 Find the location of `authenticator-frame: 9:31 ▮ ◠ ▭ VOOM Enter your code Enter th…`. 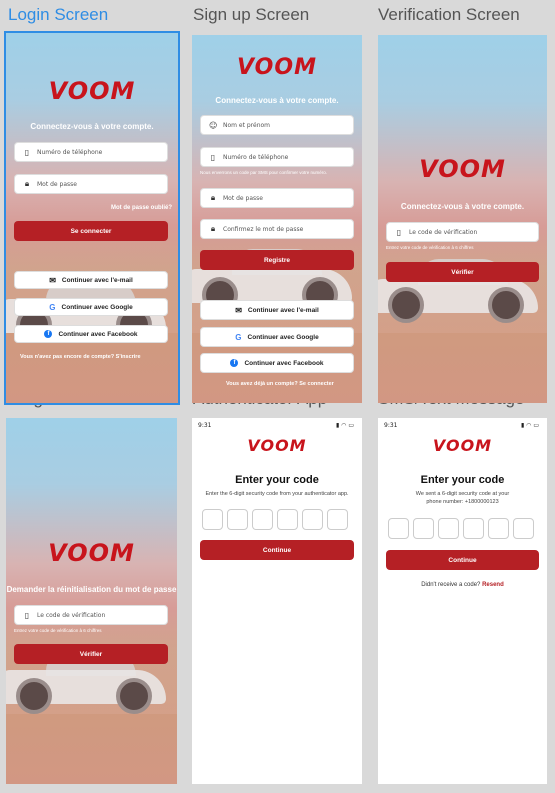

authenticator-frame: 9:31 ▮ ◠ ▭ VOOM Enter your code Enter th… is located at coordinates (277, 601).